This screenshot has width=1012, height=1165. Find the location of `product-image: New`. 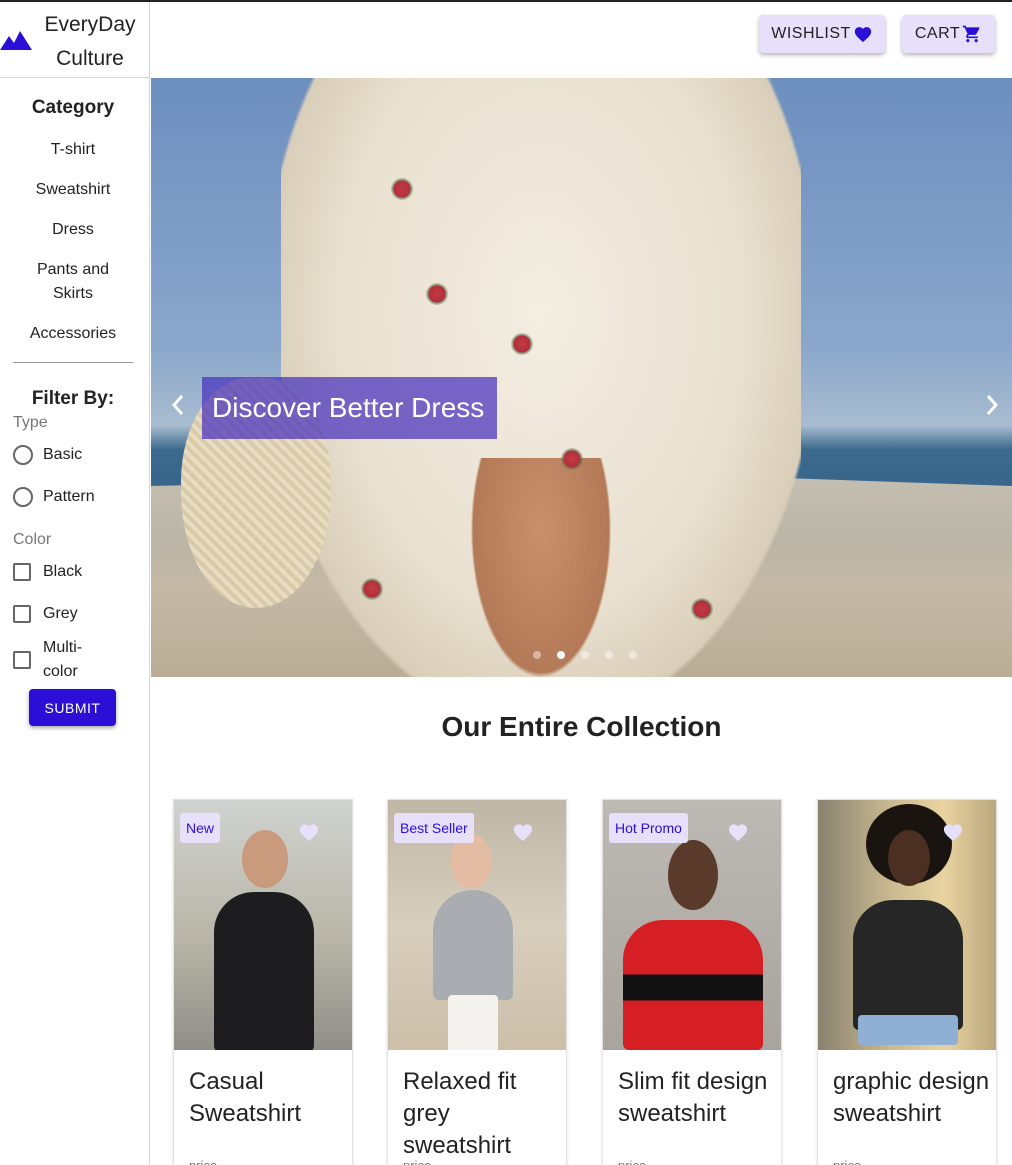

product-image: New is located at coordinates (263, 925).